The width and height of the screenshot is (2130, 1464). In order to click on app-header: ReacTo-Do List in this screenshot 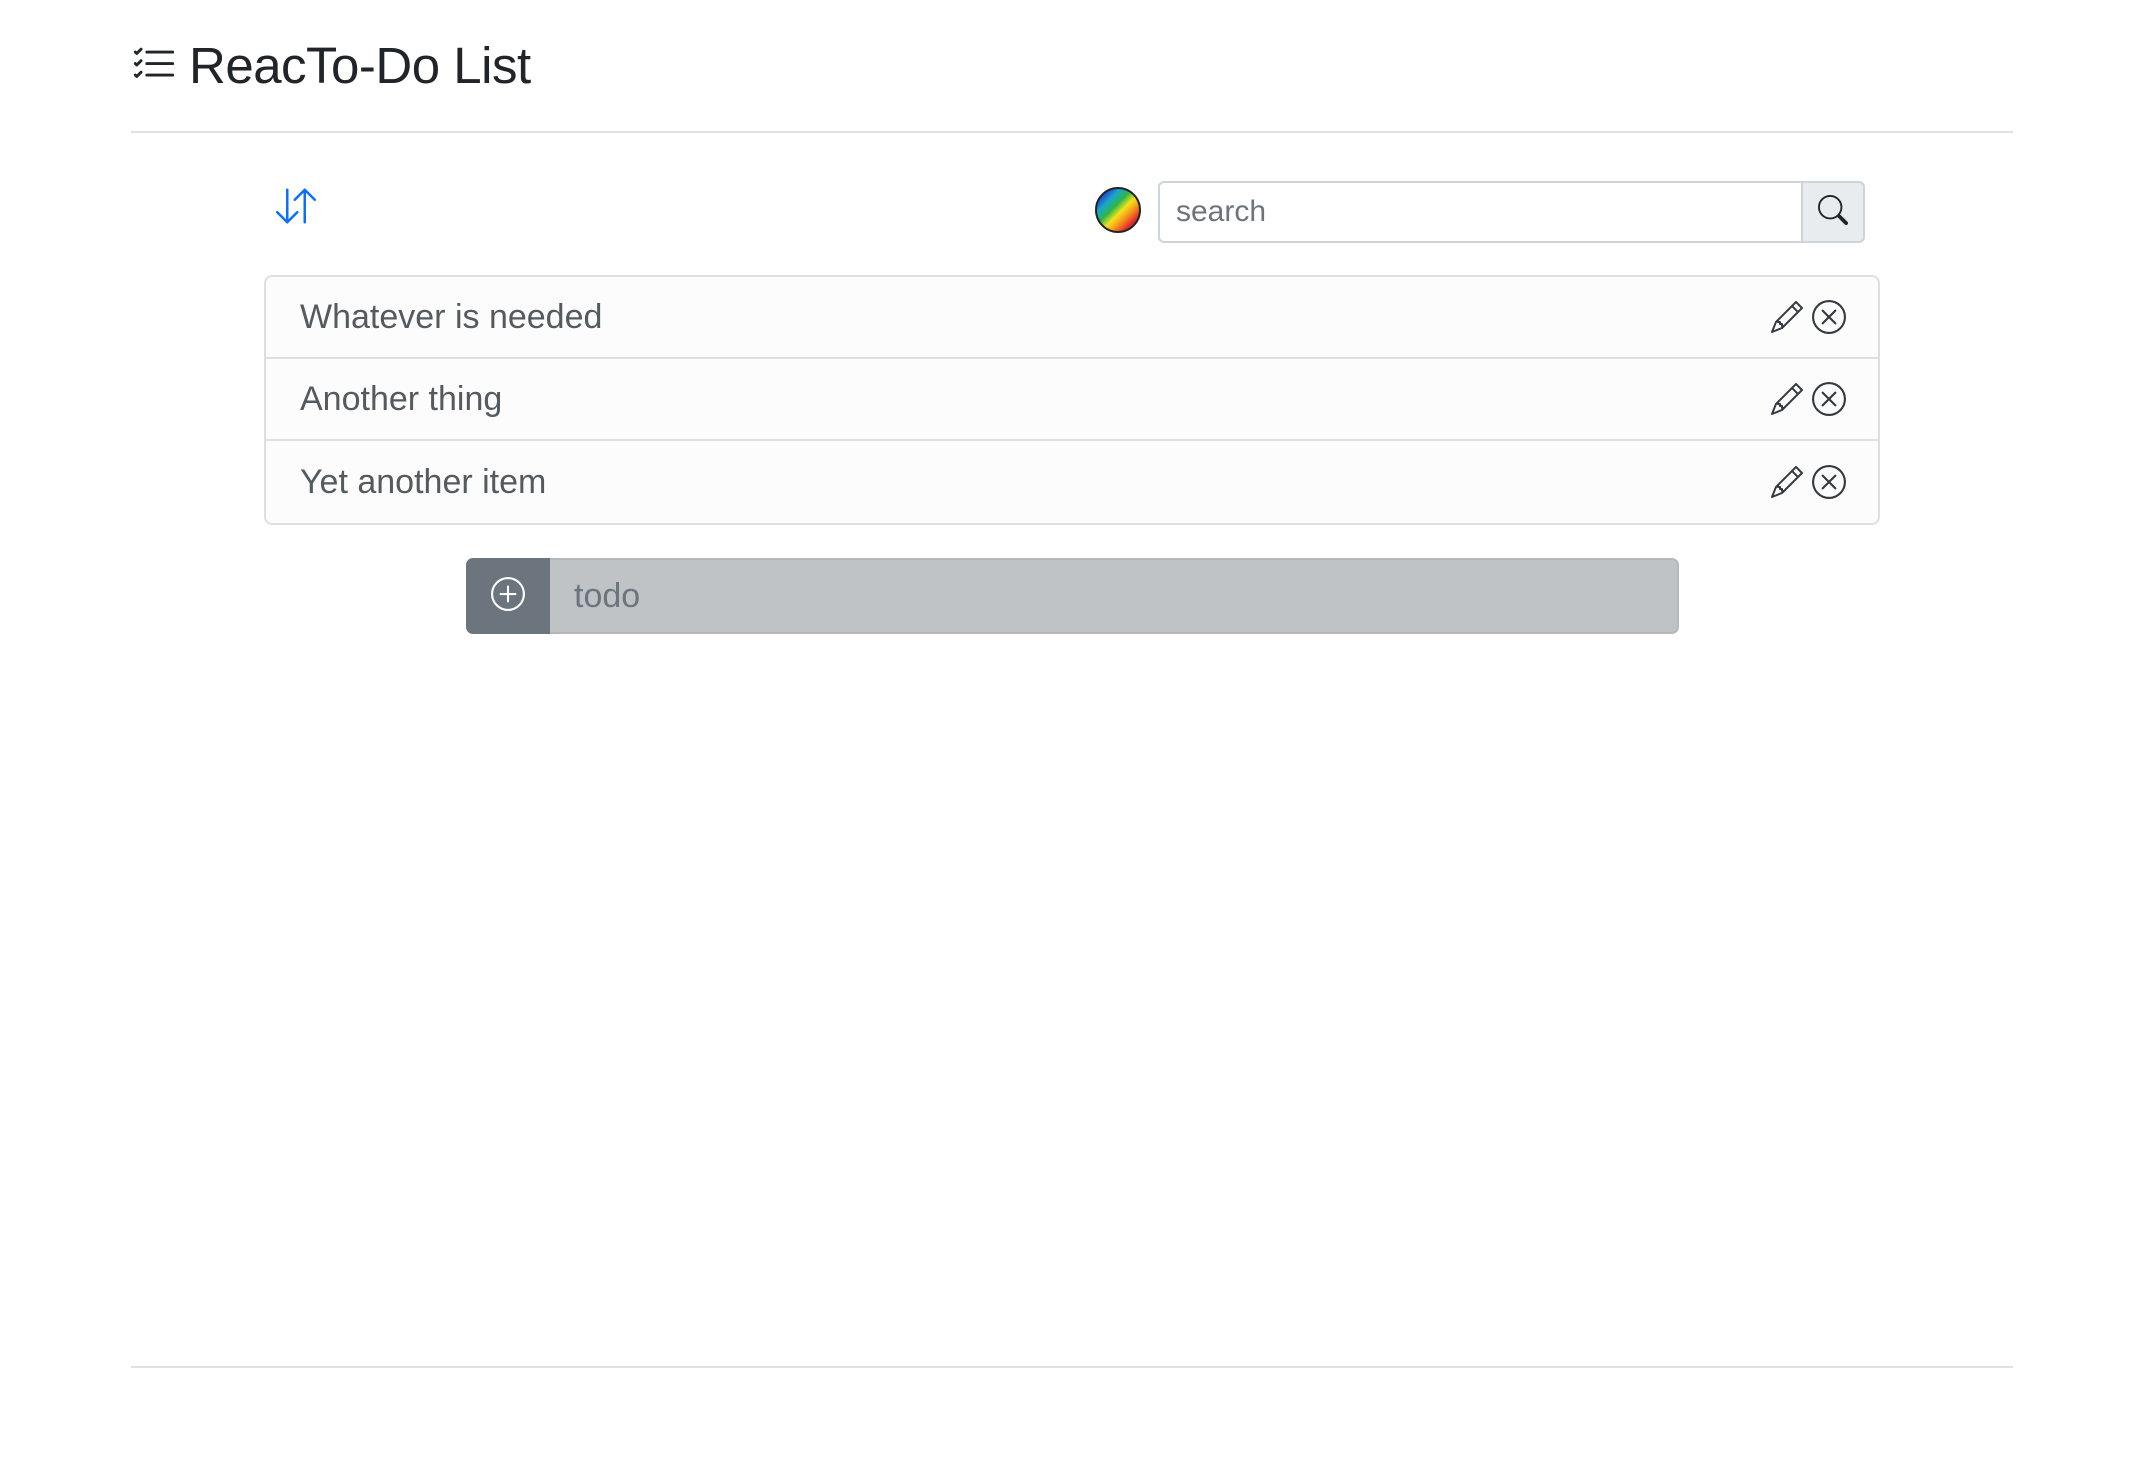, I will do `click(331, 65)`.